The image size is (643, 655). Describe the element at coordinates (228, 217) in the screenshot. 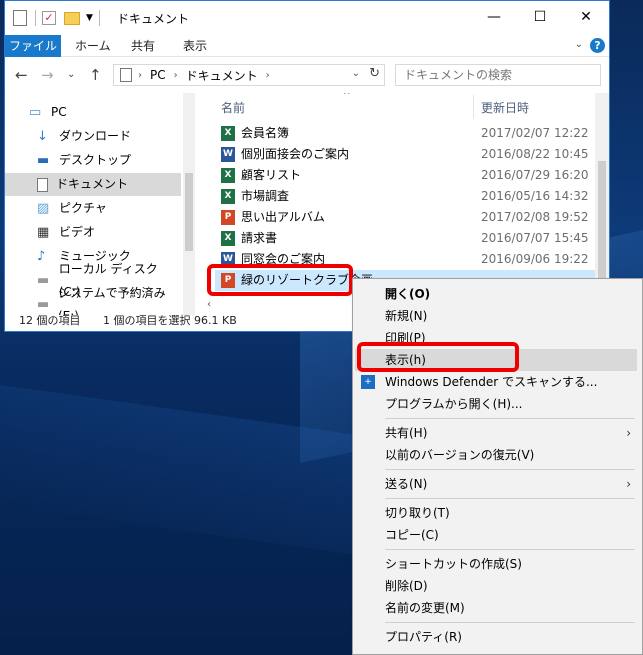

I see `powerpoint-file-icon: P` at that location.